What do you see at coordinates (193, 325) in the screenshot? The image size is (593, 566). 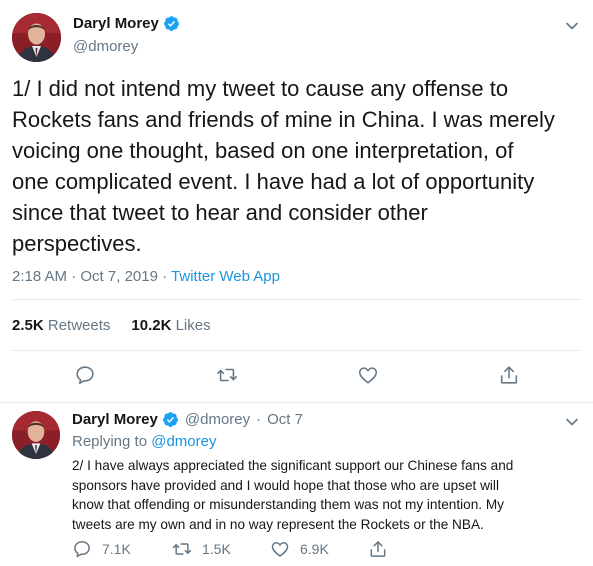 I see `likes-label: Likes` at bounding box center [193, 325].